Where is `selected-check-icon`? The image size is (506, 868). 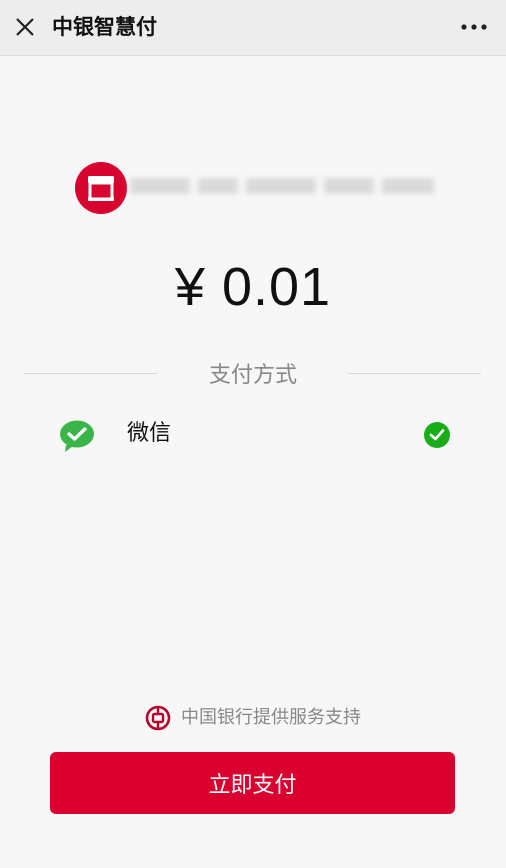
selected-check-icon is located at coordinates (437, 435).